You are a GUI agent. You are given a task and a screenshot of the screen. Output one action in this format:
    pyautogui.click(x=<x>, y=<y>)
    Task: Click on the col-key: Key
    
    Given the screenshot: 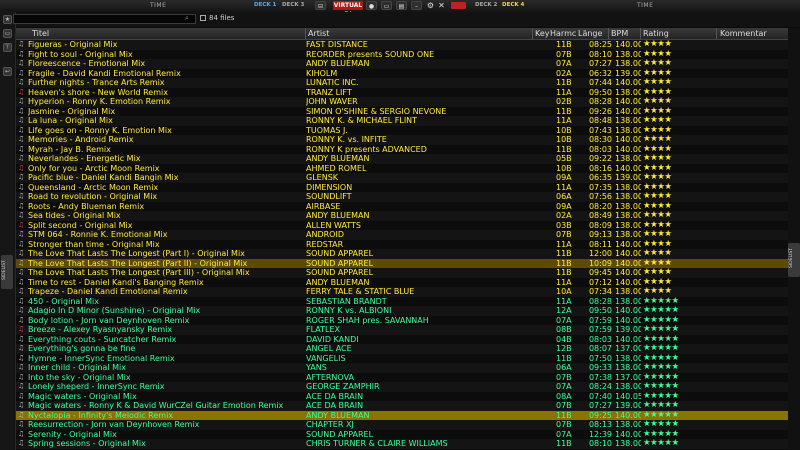 What is the action you would take?
    pyautogui.click(x=542, y=33)
    